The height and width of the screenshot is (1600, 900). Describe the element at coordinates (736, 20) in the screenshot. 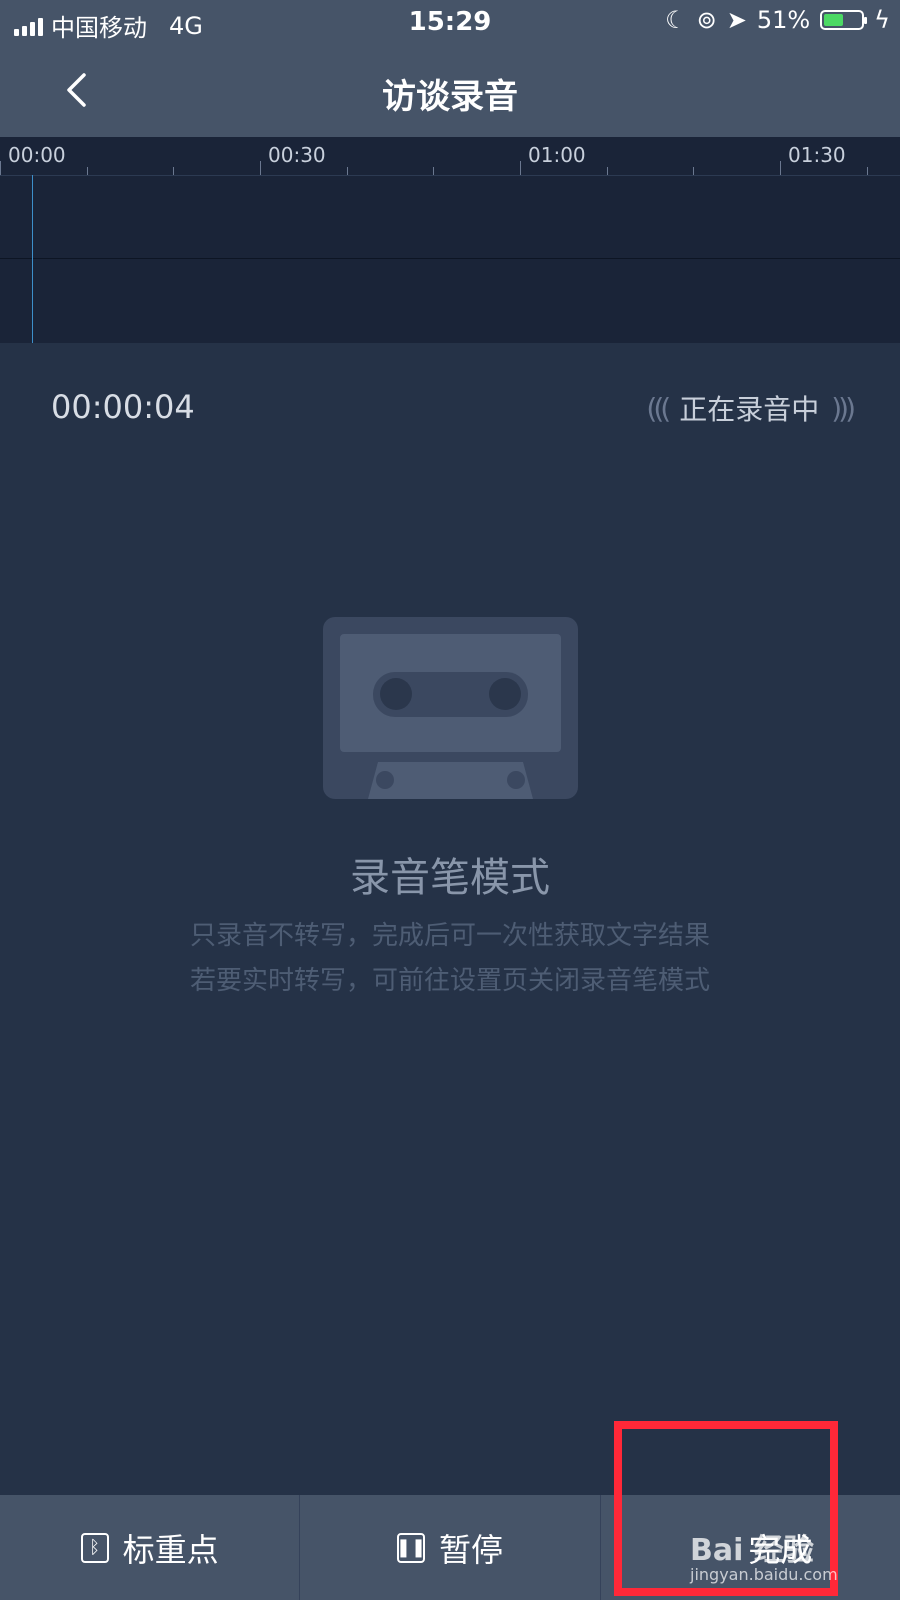

I see `location-icon: ➤` at that location.